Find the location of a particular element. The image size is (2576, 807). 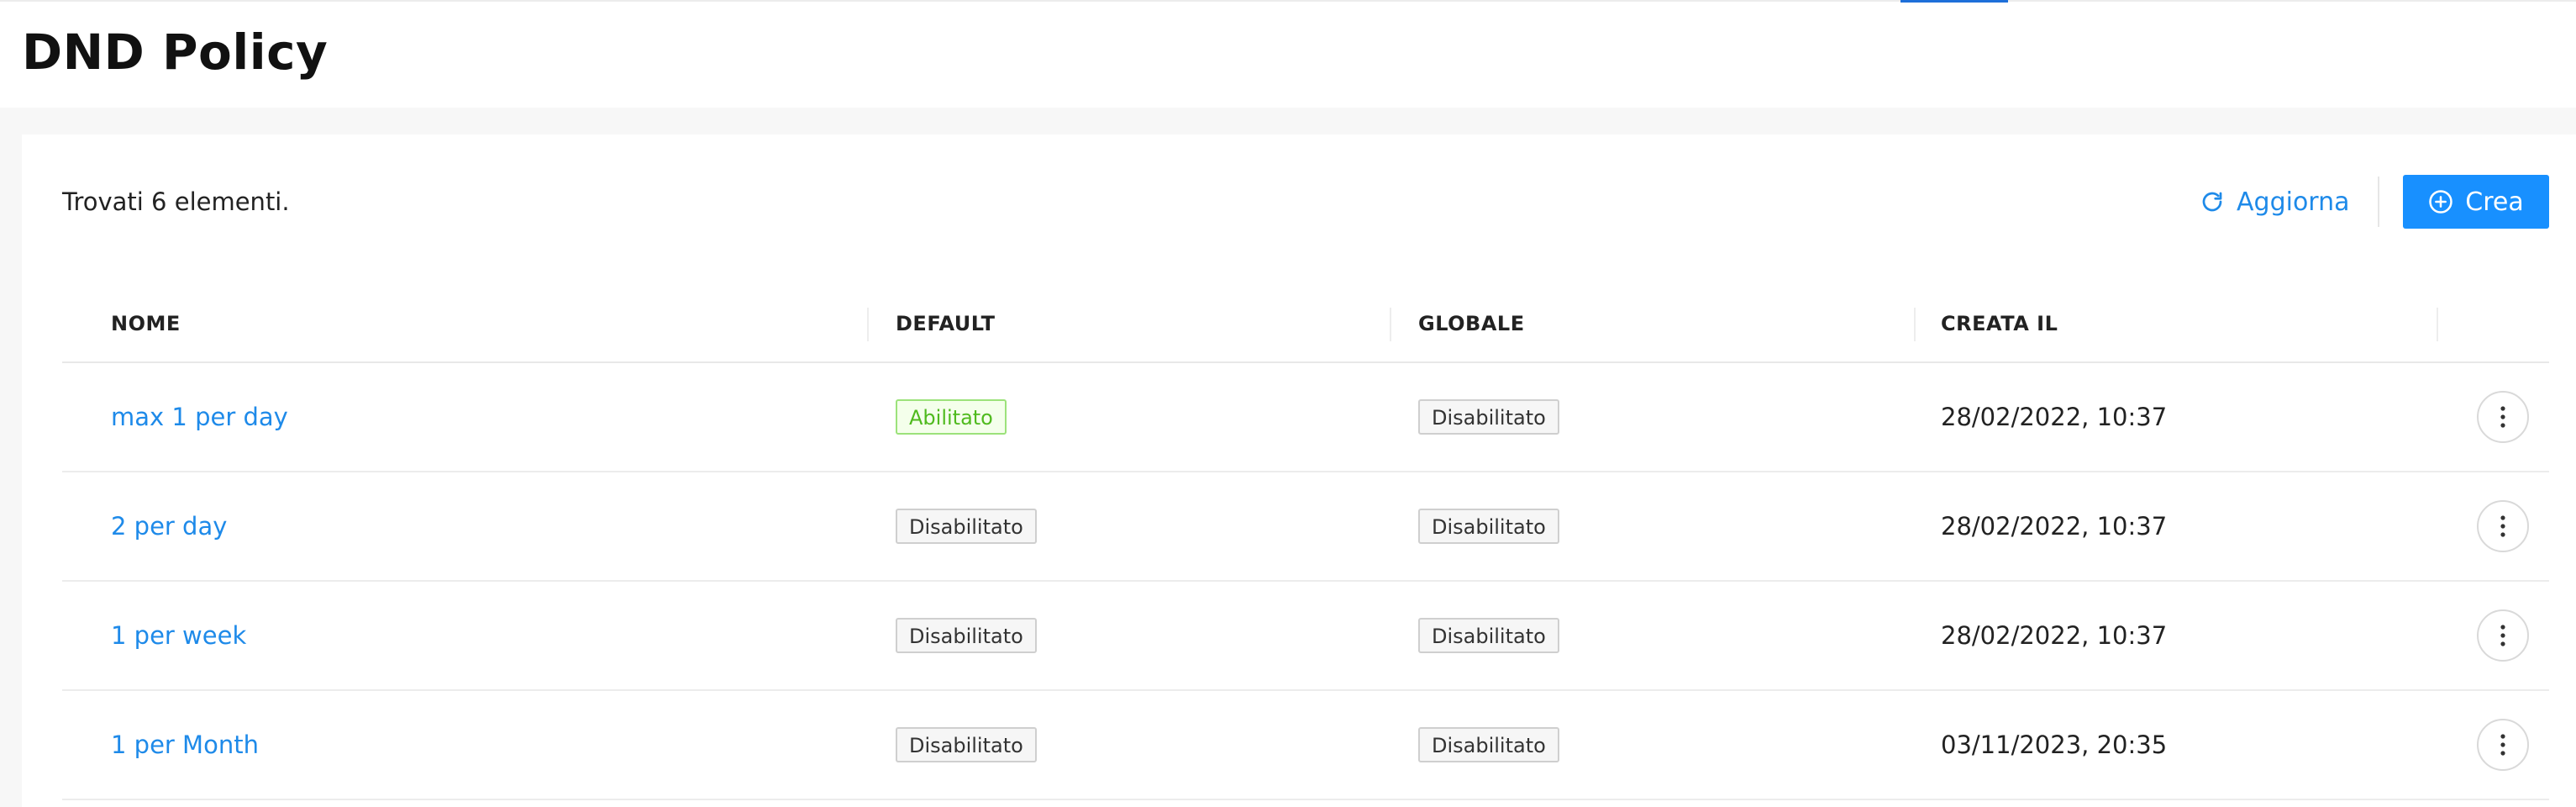

top-divider is located at coordinates (1288, 1).